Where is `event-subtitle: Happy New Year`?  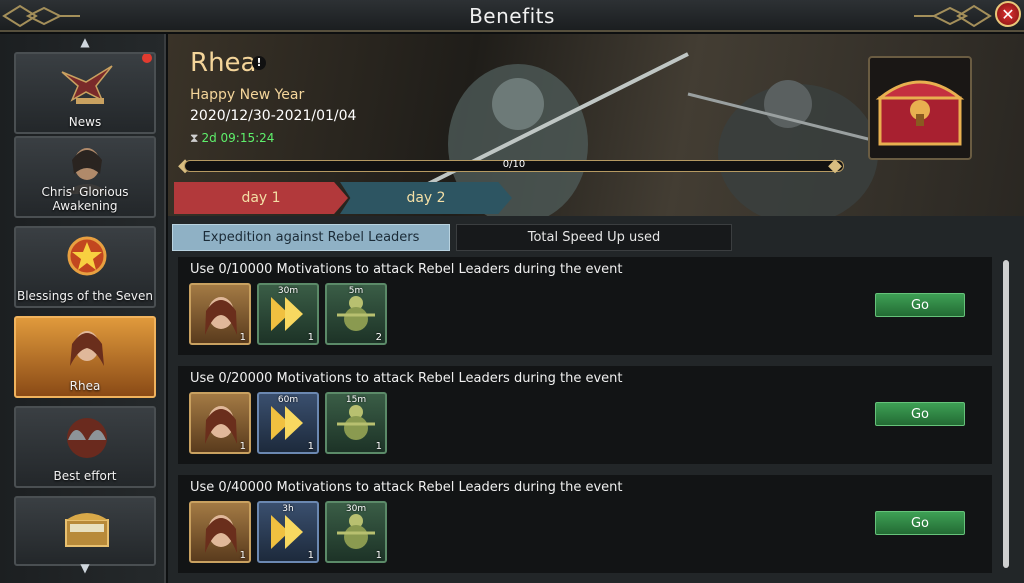 event-subtitle: Happy New Year is located at coordinates (247, 95).